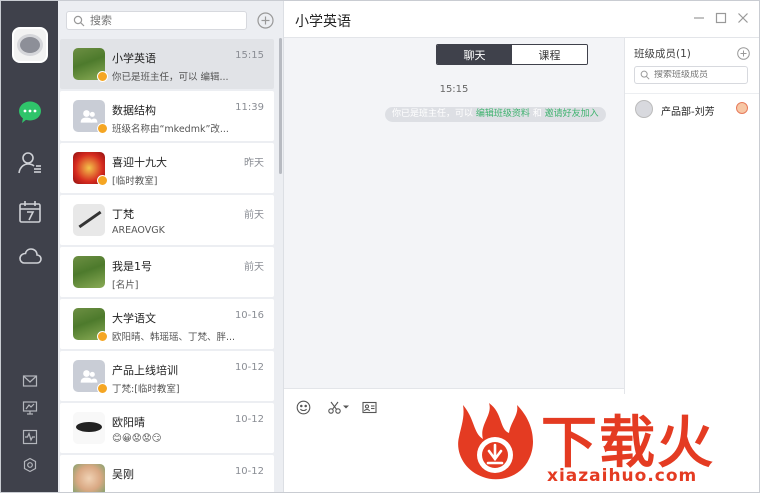 Image resolution: width=760 pixels, height=493 pixels. Describe the element at coordinates (700, 75) in the screenshot. I see `member-search-input` at that location.